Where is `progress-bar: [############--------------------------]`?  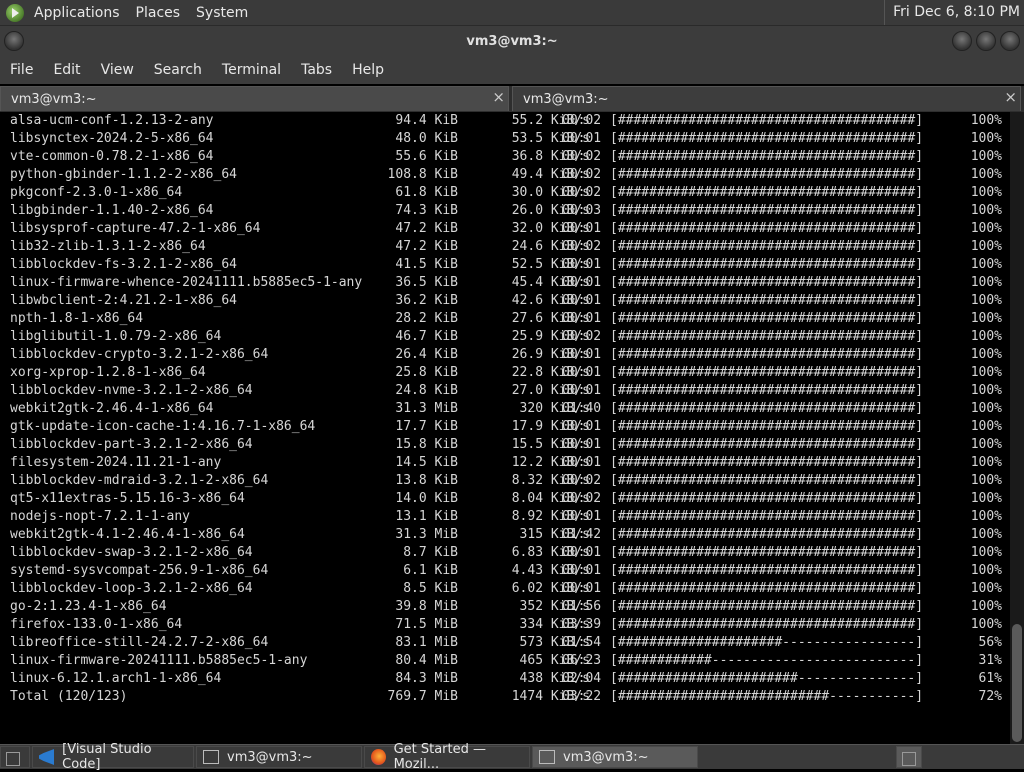
progress-bar: [############--------------------------] is located at coordinates (767, 660).